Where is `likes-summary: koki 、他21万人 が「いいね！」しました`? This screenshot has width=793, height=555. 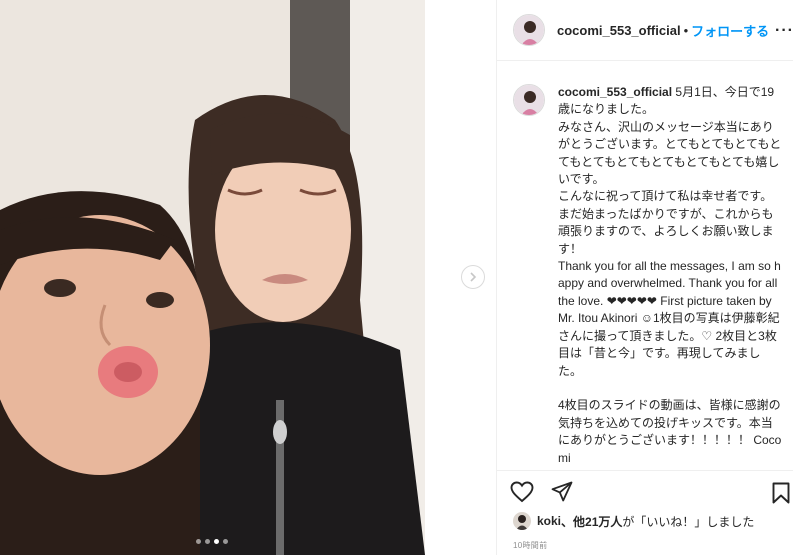 likes-summary: koki 、他21万人 が「いいね！」しました is located at coordinates (633, 521).